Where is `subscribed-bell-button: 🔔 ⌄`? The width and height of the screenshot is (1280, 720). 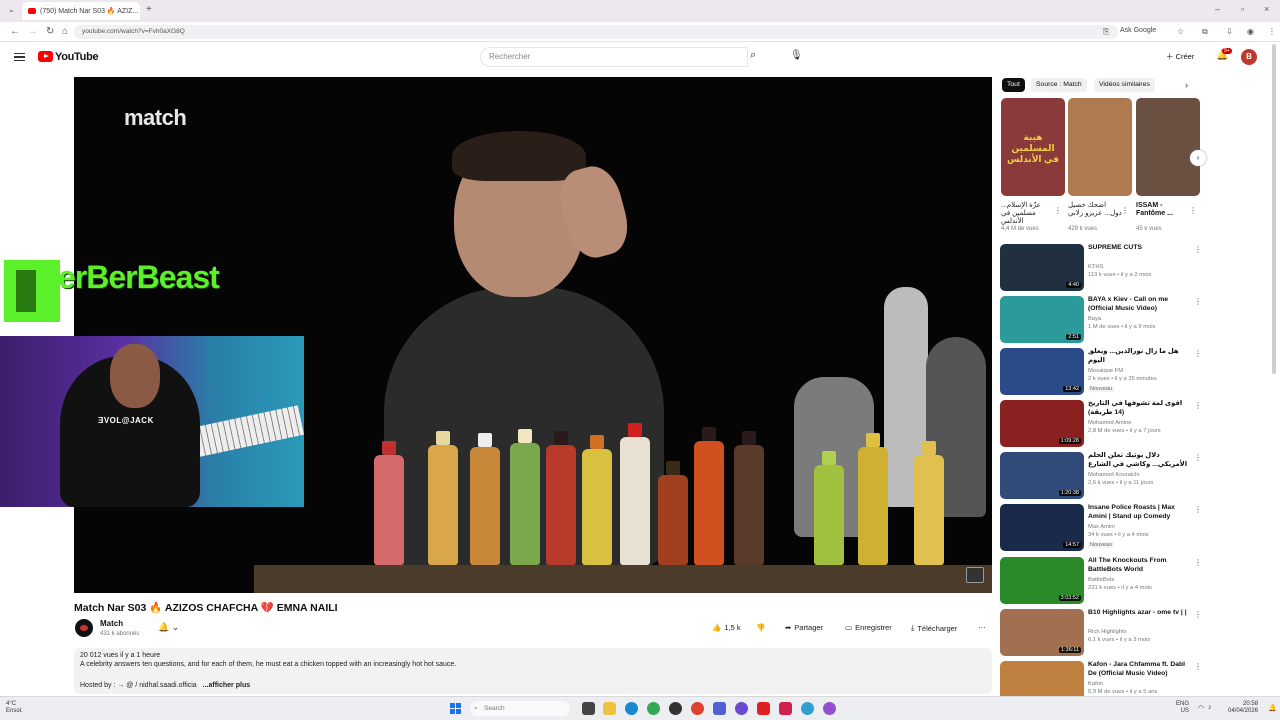
subscribed-bell-button: 🔔 ⌄ is located at coordinates (168, 627).